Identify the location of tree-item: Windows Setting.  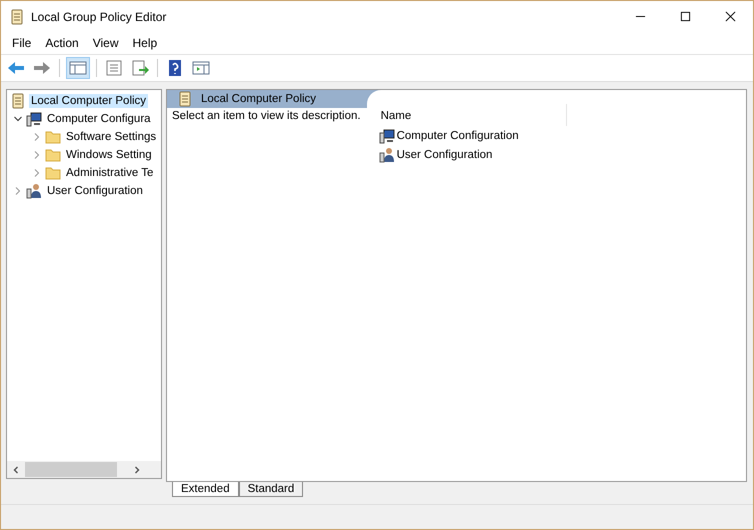
(84, 155).